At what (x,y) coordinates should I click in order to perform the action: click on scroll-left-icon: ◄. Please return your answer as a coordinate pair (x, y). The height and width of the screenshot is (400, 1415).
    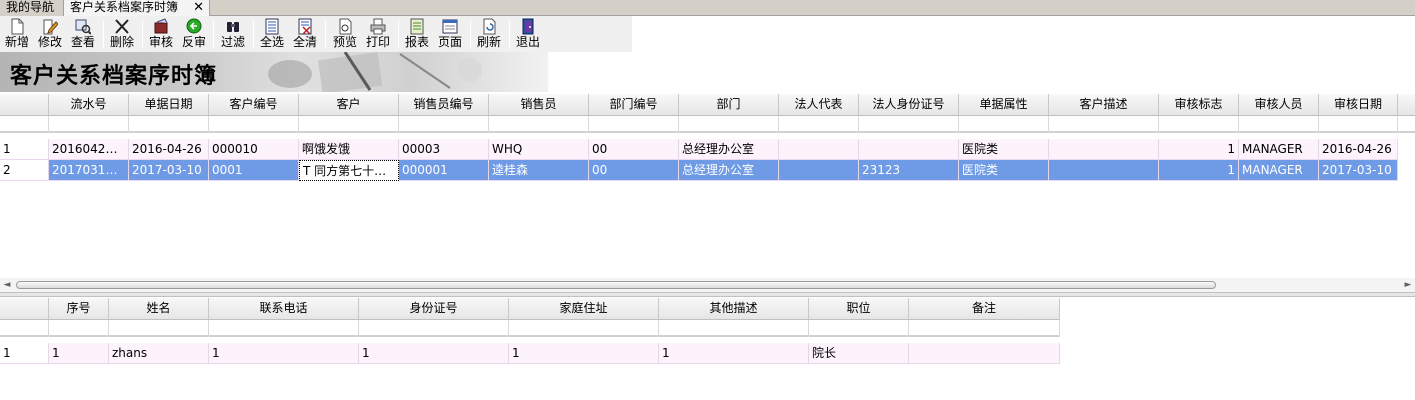
    Looking at the image, I should click on (7, 285).